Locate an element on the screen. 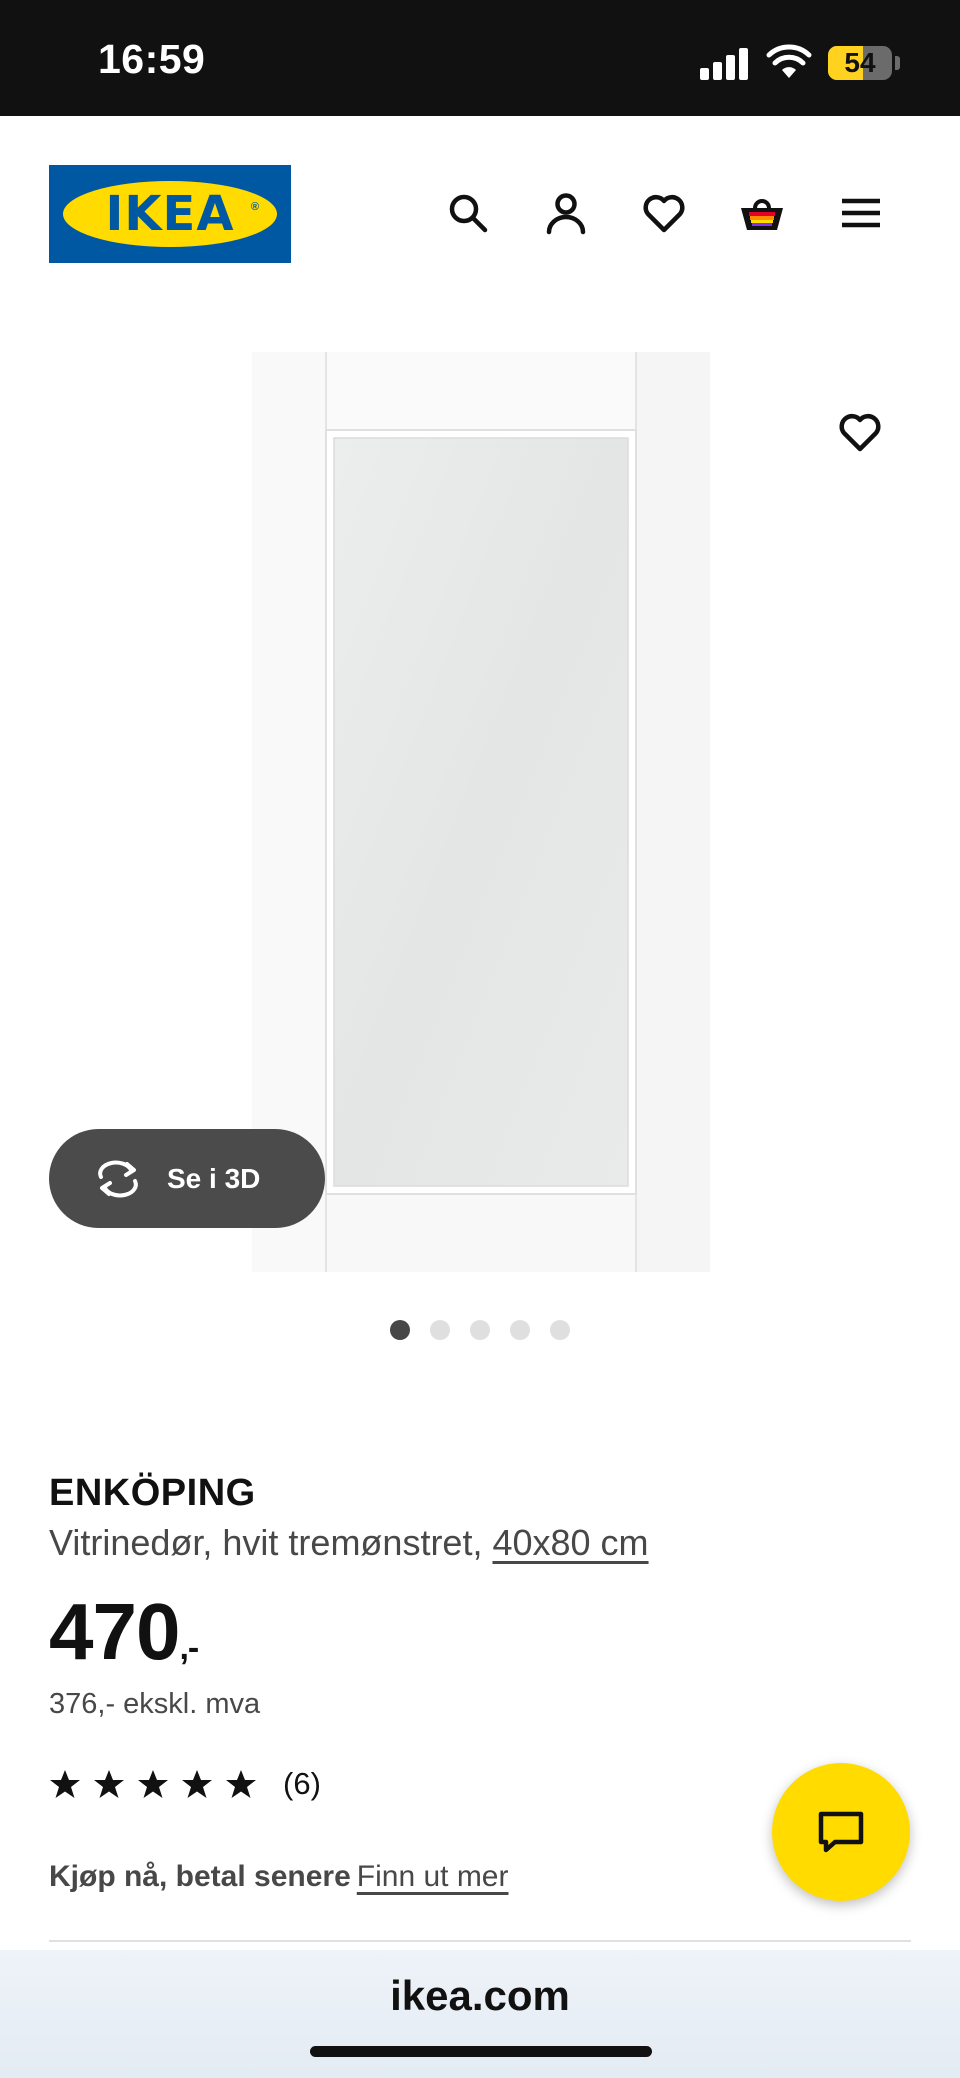 Image resolution: width=960 pixels, height=2078 pixels. chat-button is located at coordinates (841, 1832).